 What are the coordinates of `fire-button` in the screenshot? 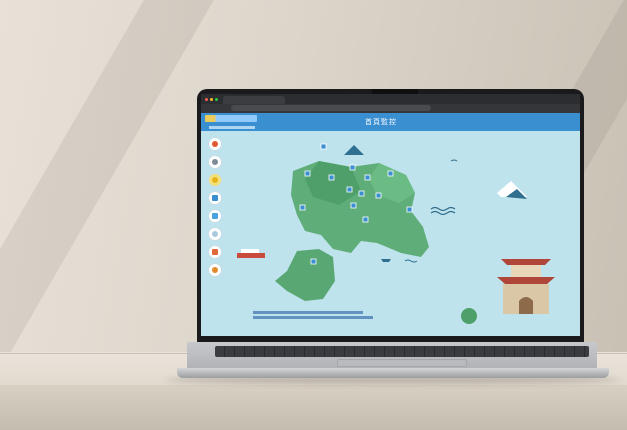 It's located at (215, 144).